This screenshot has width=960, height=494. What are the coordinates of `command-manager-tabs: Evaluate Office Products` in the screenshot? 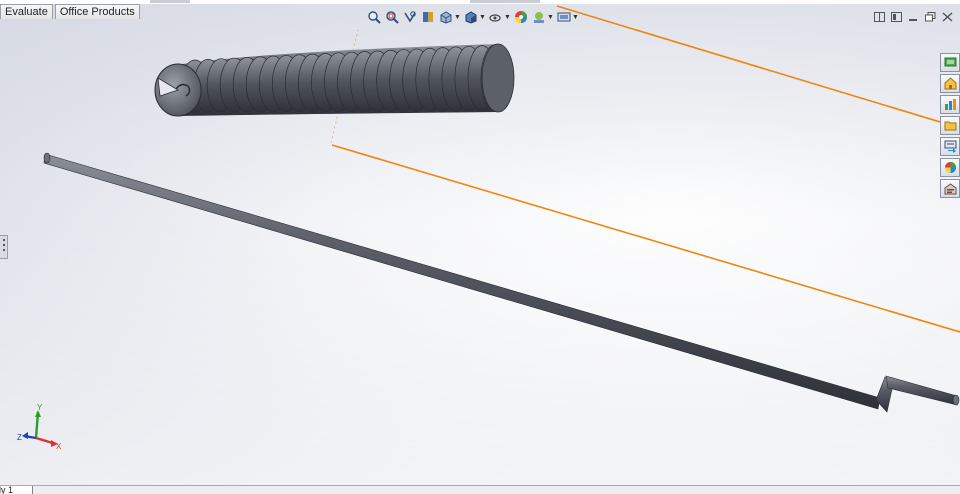 It's located at (71, 11).